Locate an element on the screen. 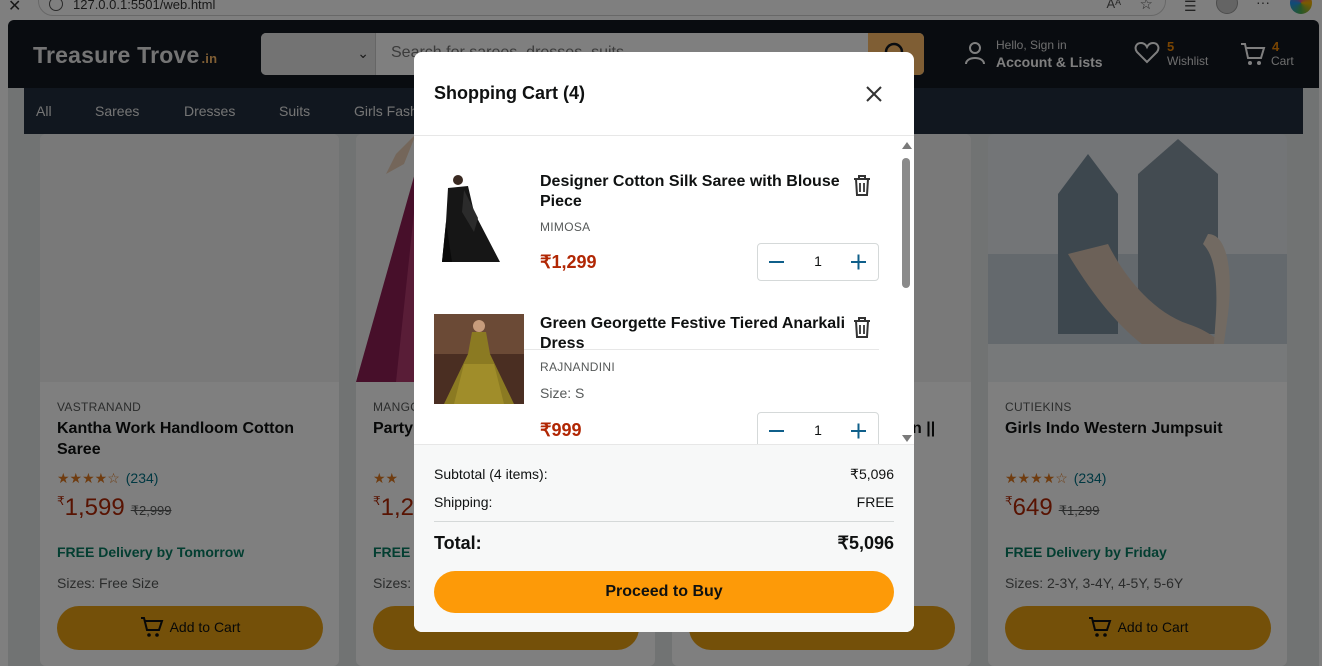 The image size is (1322, 666). close-icon is located at coordinates (874, 94).